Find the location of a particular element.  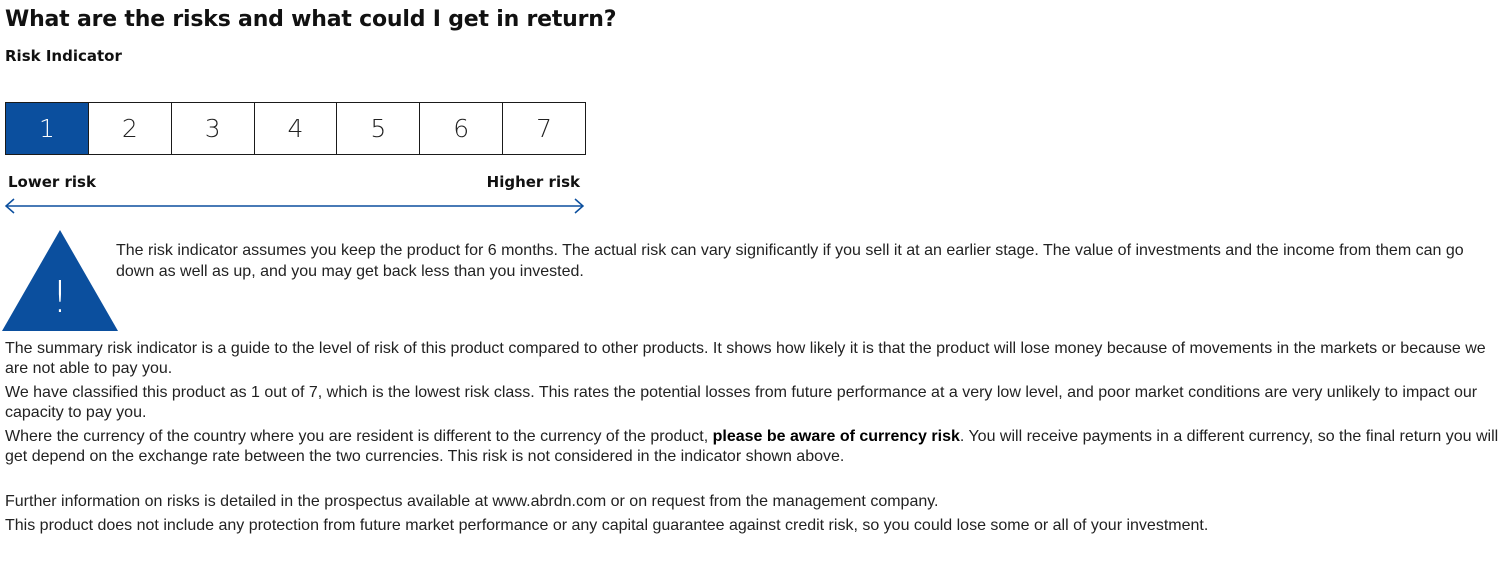

risk-scale: 1 2 3 4 5 6 7 is located at coordinates (295, 128).